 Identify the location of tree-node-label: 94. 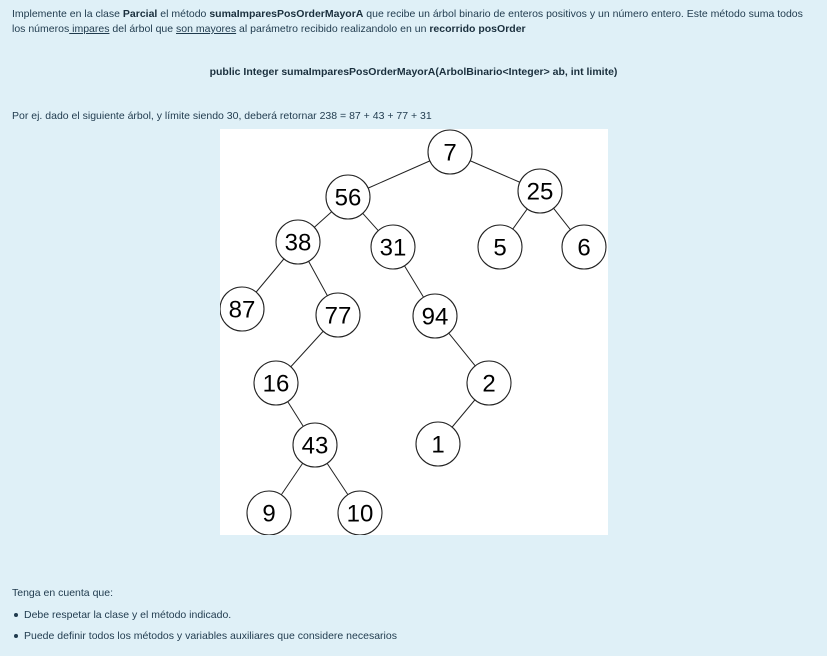
(435, 317).